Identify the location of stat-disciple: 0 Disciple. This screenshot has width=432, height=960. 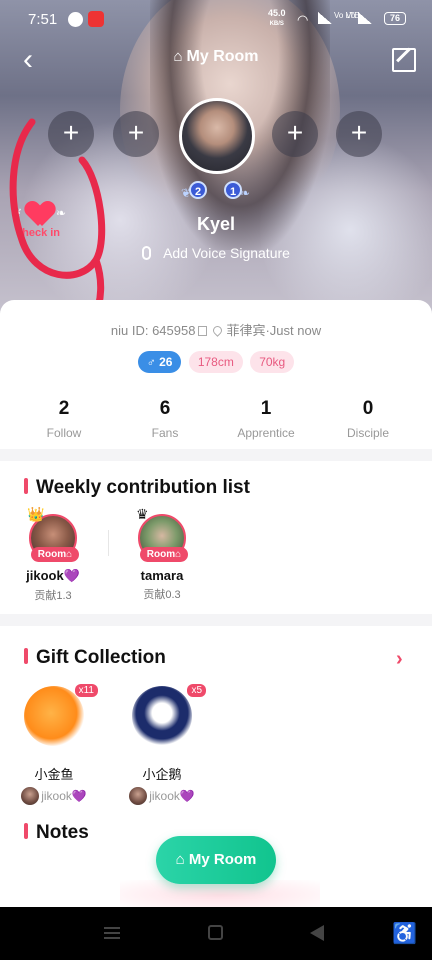
(368, 419).